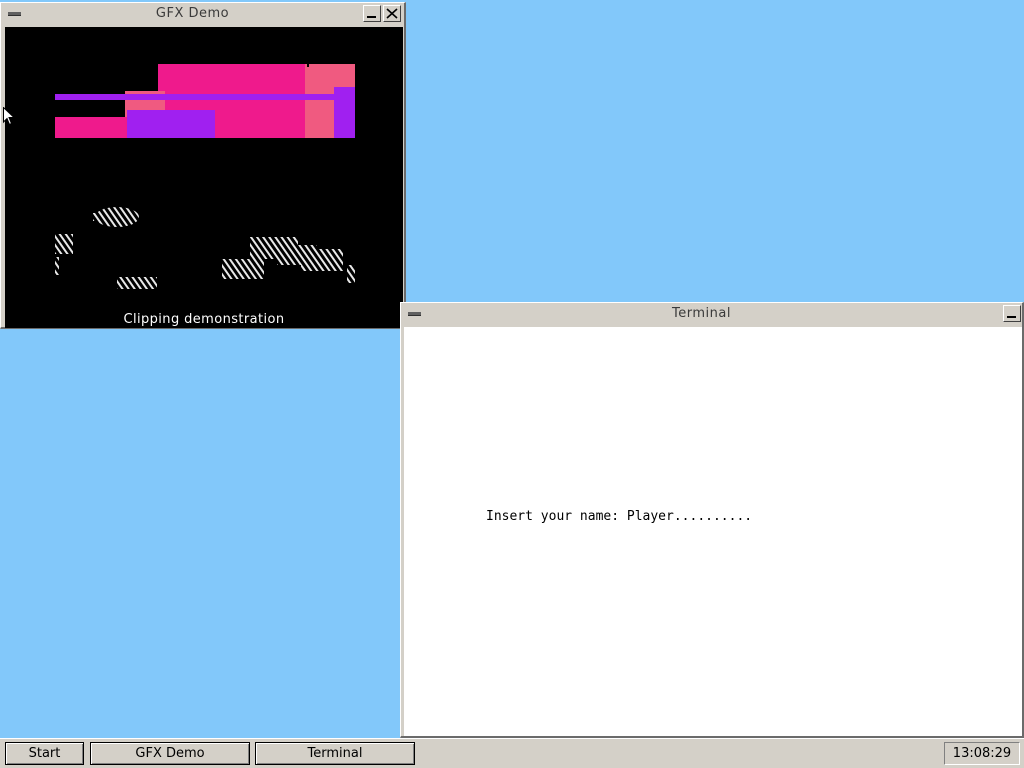  What do you see at coordinates (392, 13) in the screenshot?
I see `close-icon` at bounding box center [392, 13].